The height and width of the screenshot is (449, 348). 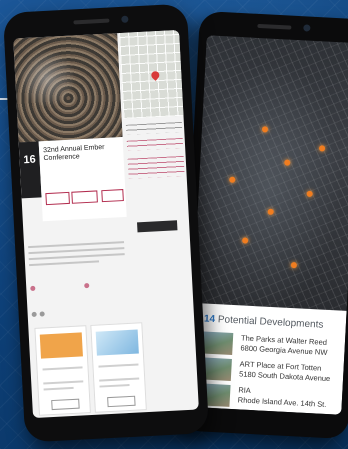 What do you see at coordinates (209, 319) in the screenshot?
I see `developments-count: 14` at bounding box center [209, 319].